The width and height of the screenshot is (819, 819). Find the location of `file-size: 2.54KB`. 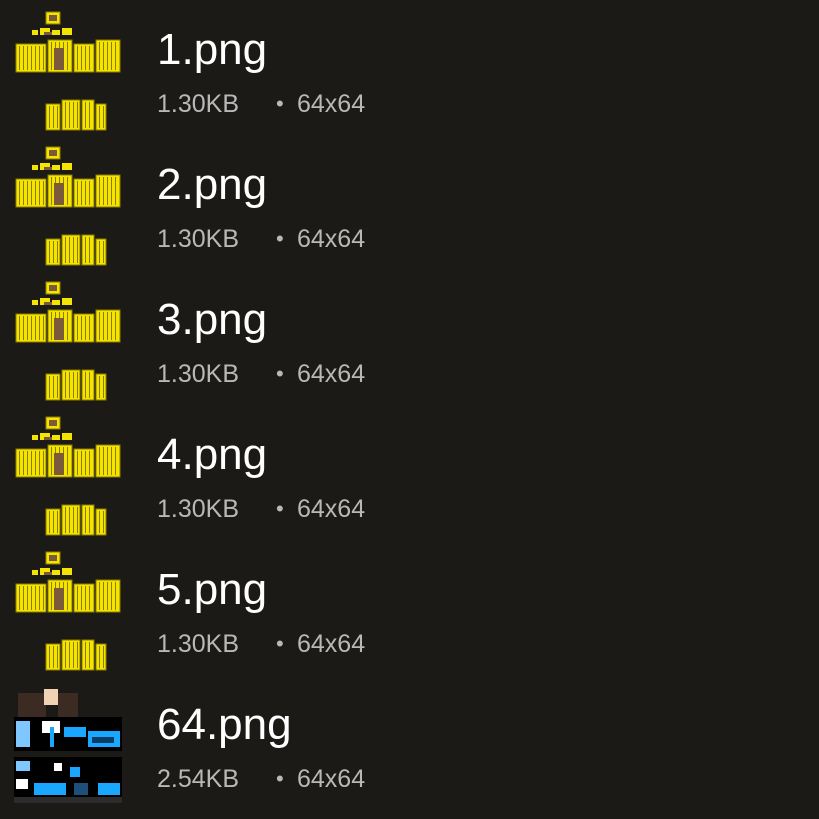

file-size: 2.54KB is located at coordinates (198, 779).